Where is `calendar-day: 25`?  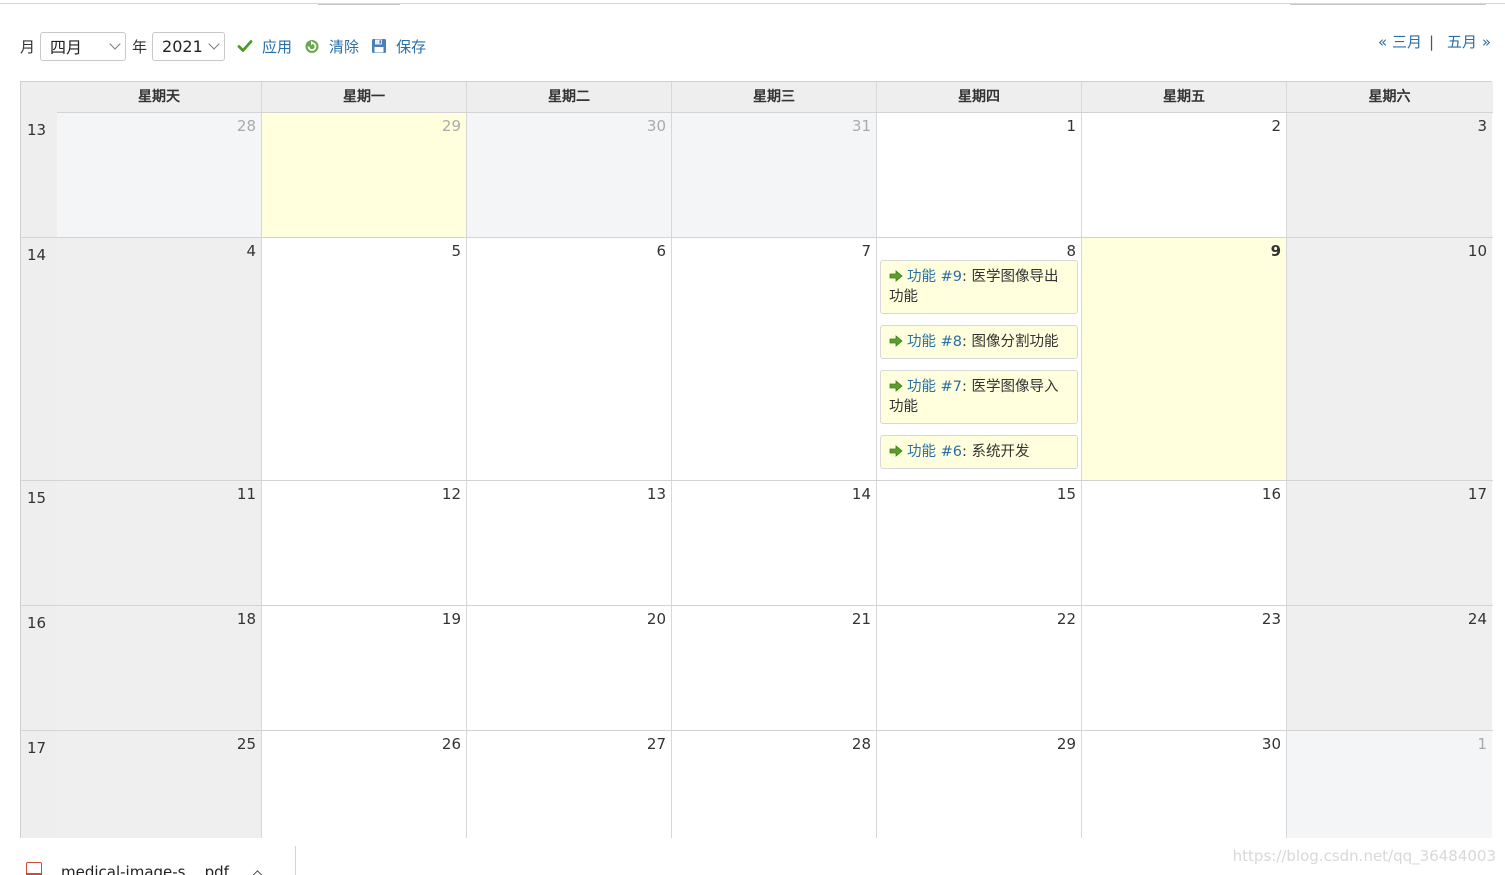
calendar-day: 25 is located at coordinates (159, 785).